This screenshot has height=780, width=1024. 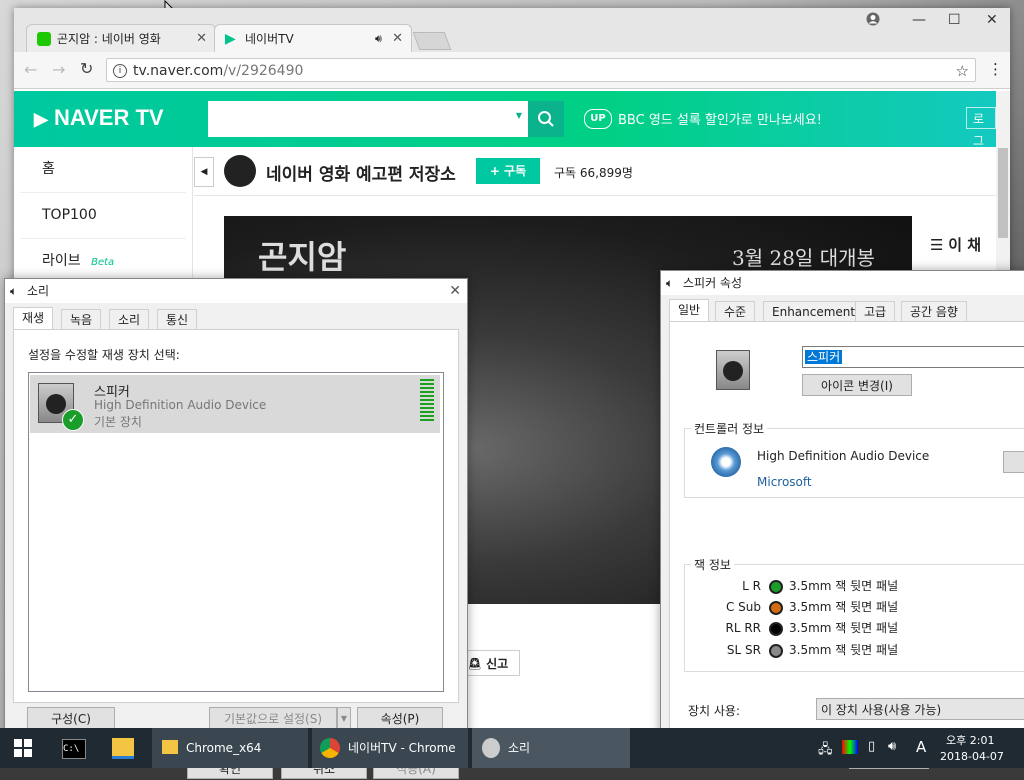 What do you see at coordinates (118, 422) in the screenshot?
I see `device-state: 기본 장치` at bounding box center [118, 422].